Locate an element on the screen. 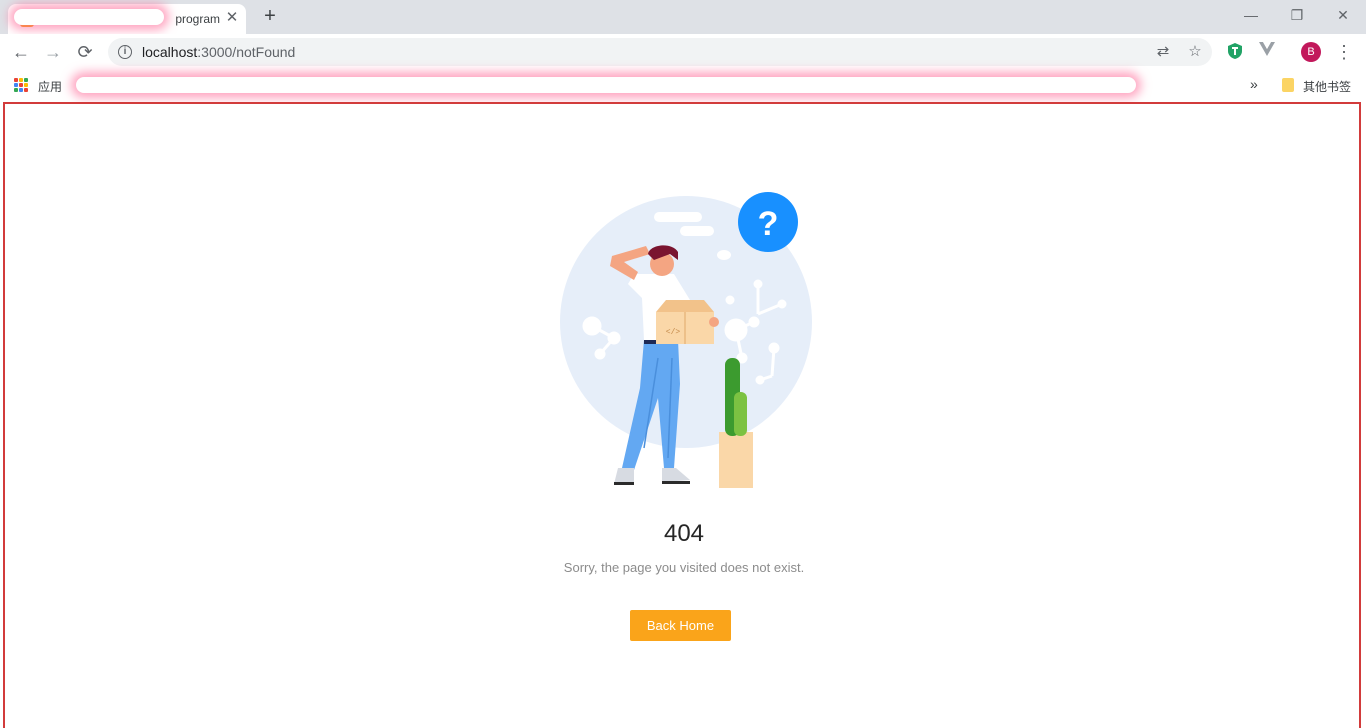  reload-button: ⟳ is located at coordinates (85, 52).